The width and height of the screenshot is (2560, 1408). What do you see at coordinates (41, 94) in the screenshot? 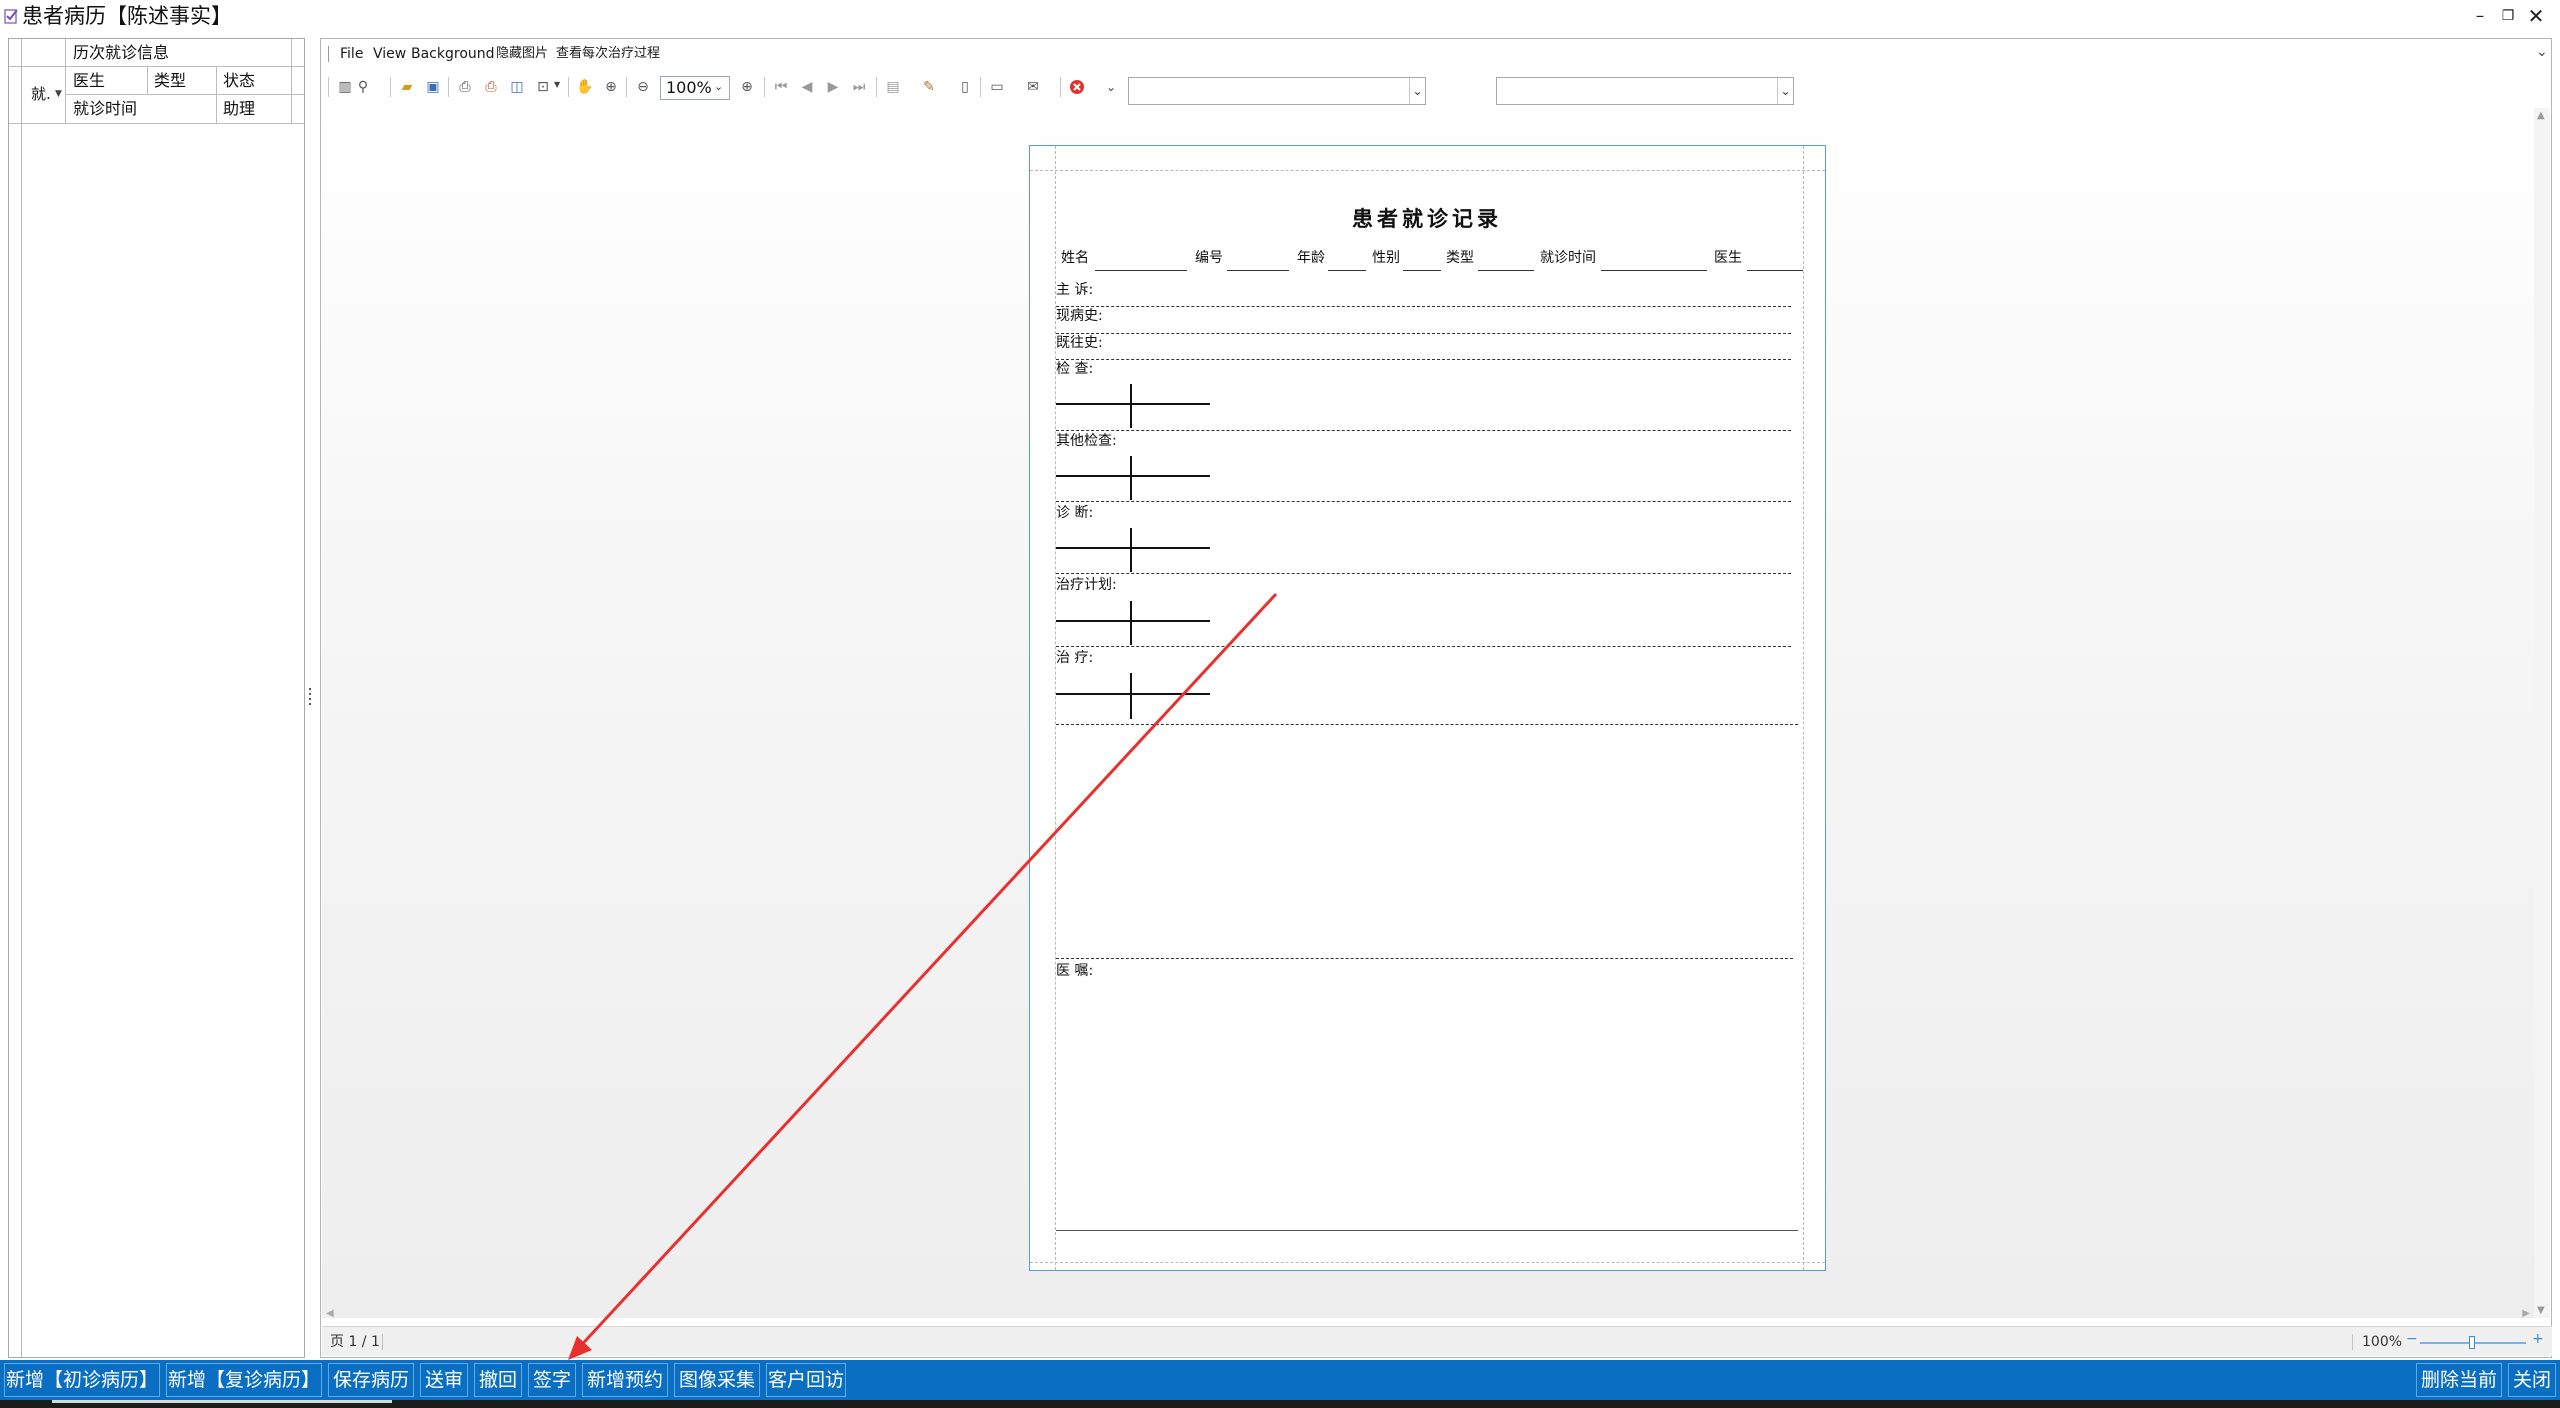
I see `group-label: 就.` at bounding box center [41, 94].